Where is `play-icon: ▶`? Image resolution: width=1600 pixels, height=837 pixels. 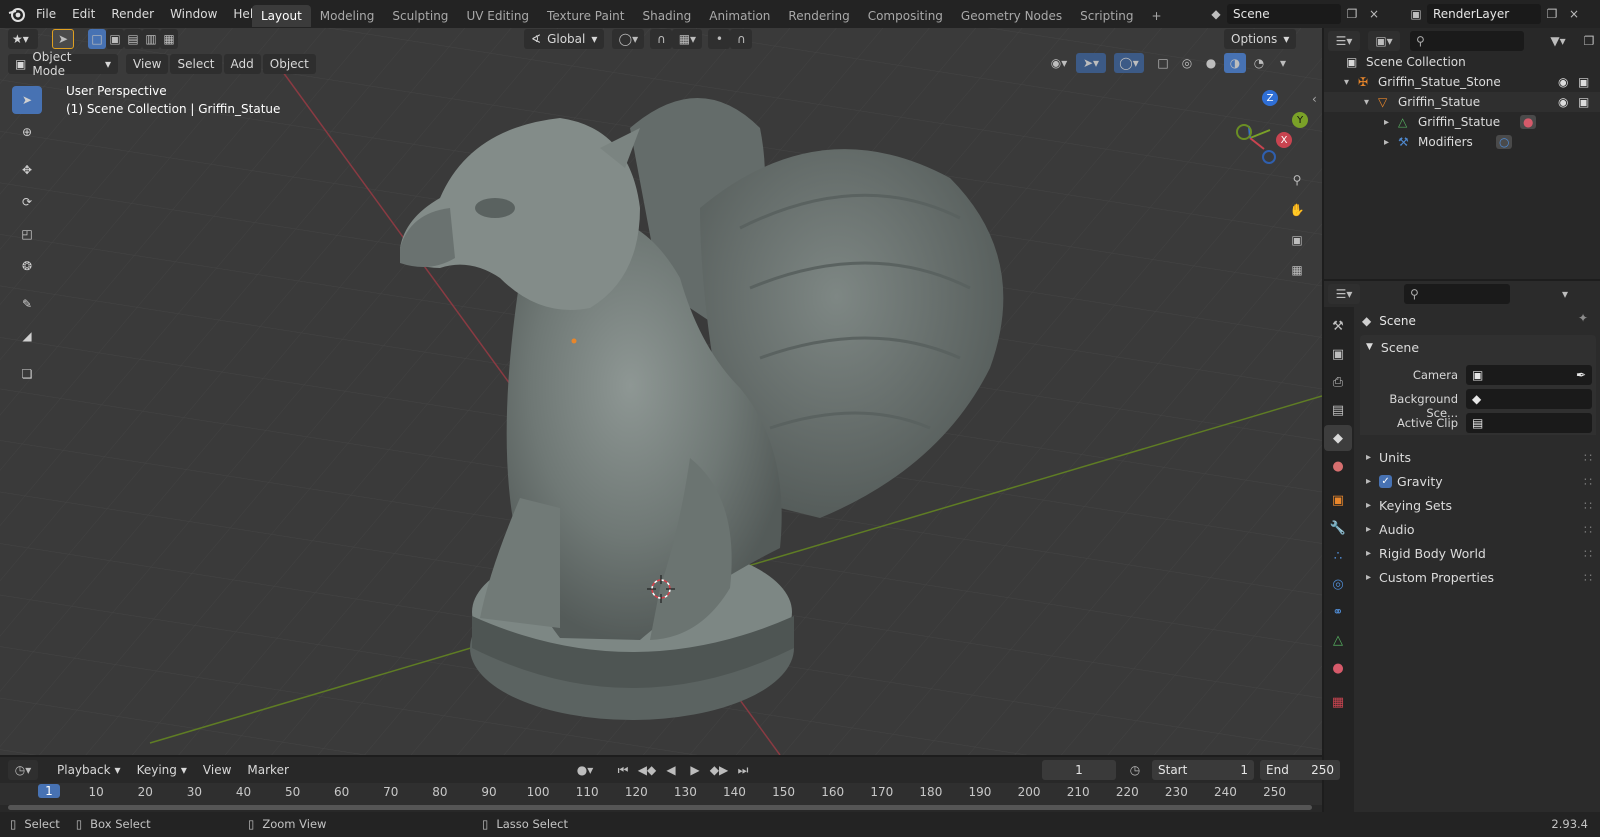 play-icon: ▶ is located at coordinates (695, 770).